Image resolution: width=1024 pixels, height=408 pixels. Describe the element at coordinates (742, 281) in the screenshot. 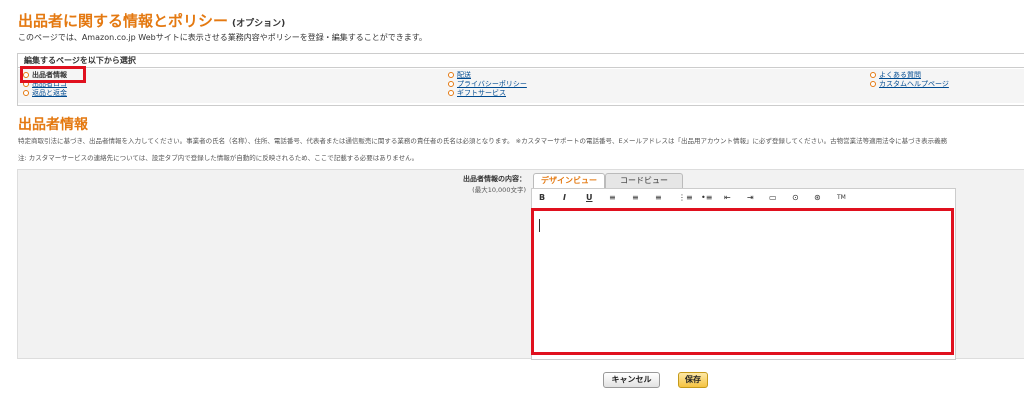

I see `highlight-editor-area` at that location.